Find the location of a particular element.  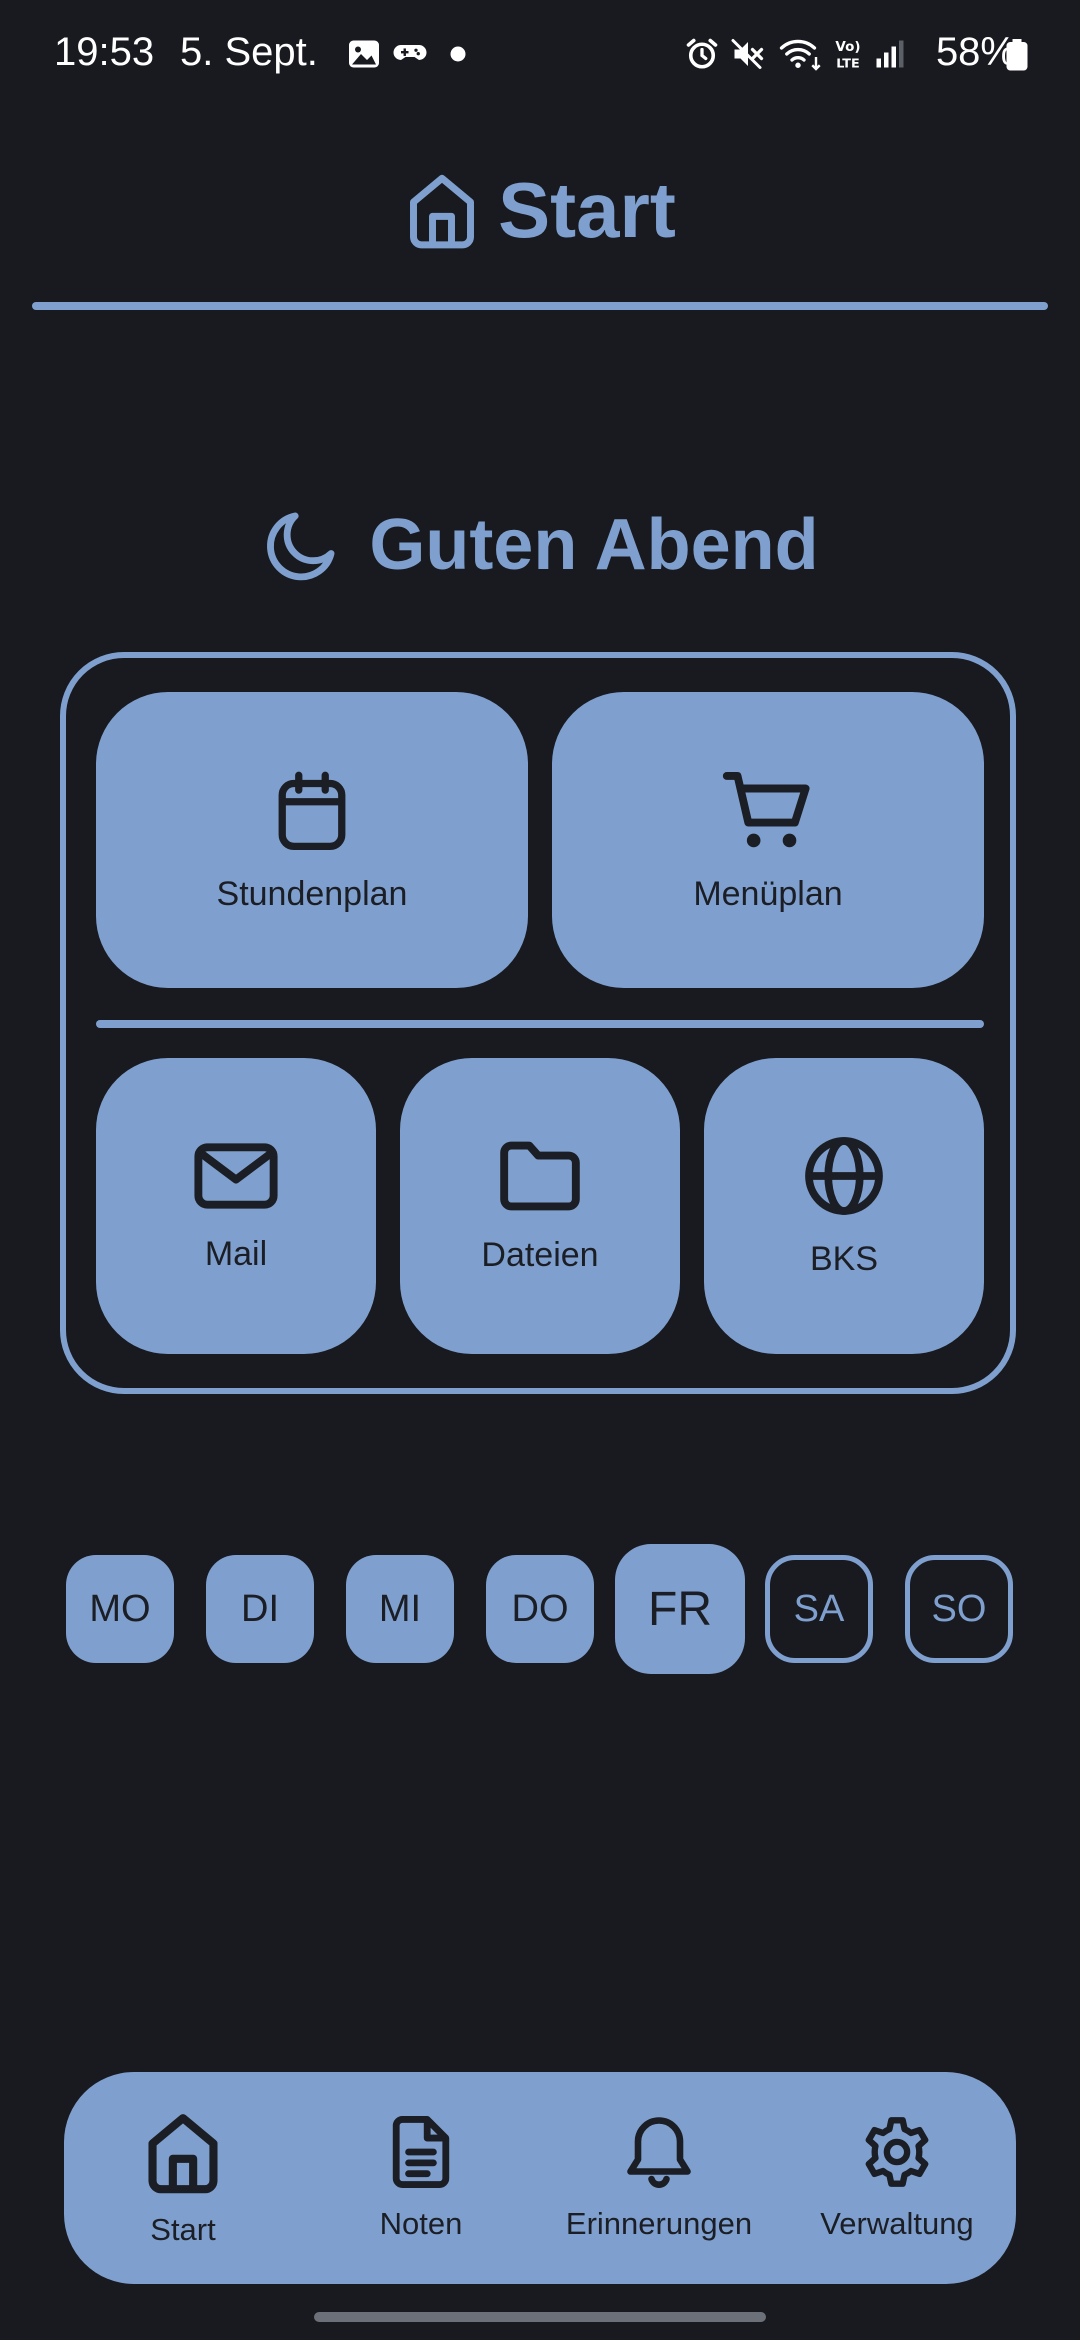

gear-icon is located at coordinates (897, 2152).